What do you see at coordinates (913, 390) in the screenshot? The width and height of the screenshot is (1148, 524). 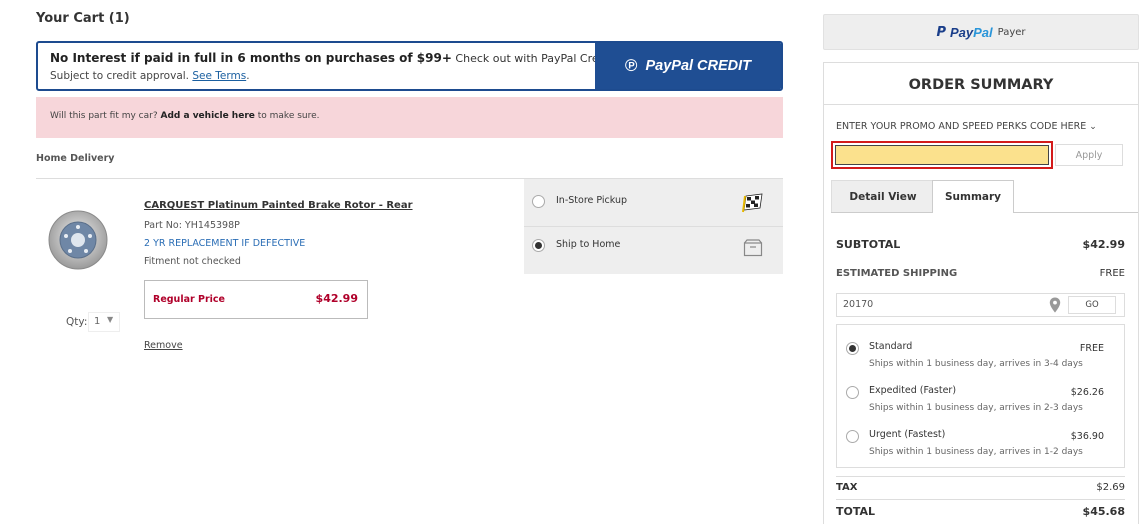 I see `expedited-name: Expedited (Faster)` at bounding box center [913, 390].